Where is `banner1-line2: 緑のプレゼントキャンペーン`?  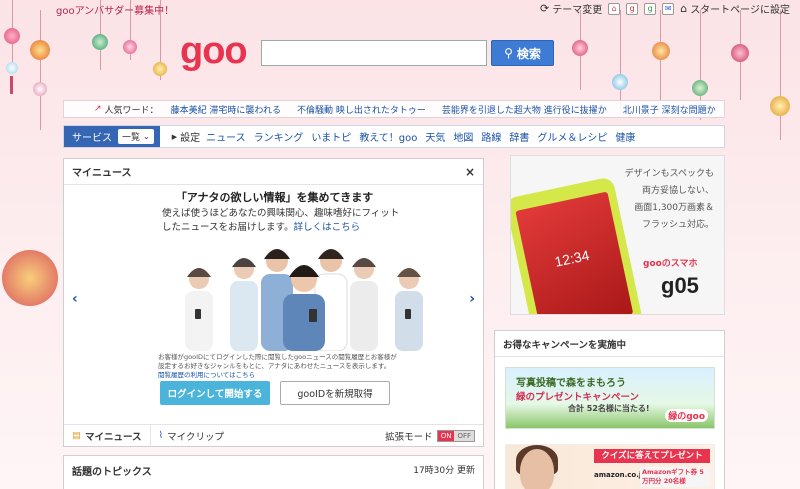
banner1-line2: 緑のプレゼントキャンペーン is located at coordinates (578, 397).